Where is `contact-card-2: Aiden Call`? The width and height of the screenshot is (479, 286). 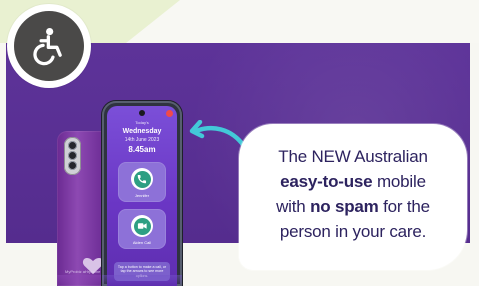
contact-card-2: Aiden Call is located at coordinates (142, 229).